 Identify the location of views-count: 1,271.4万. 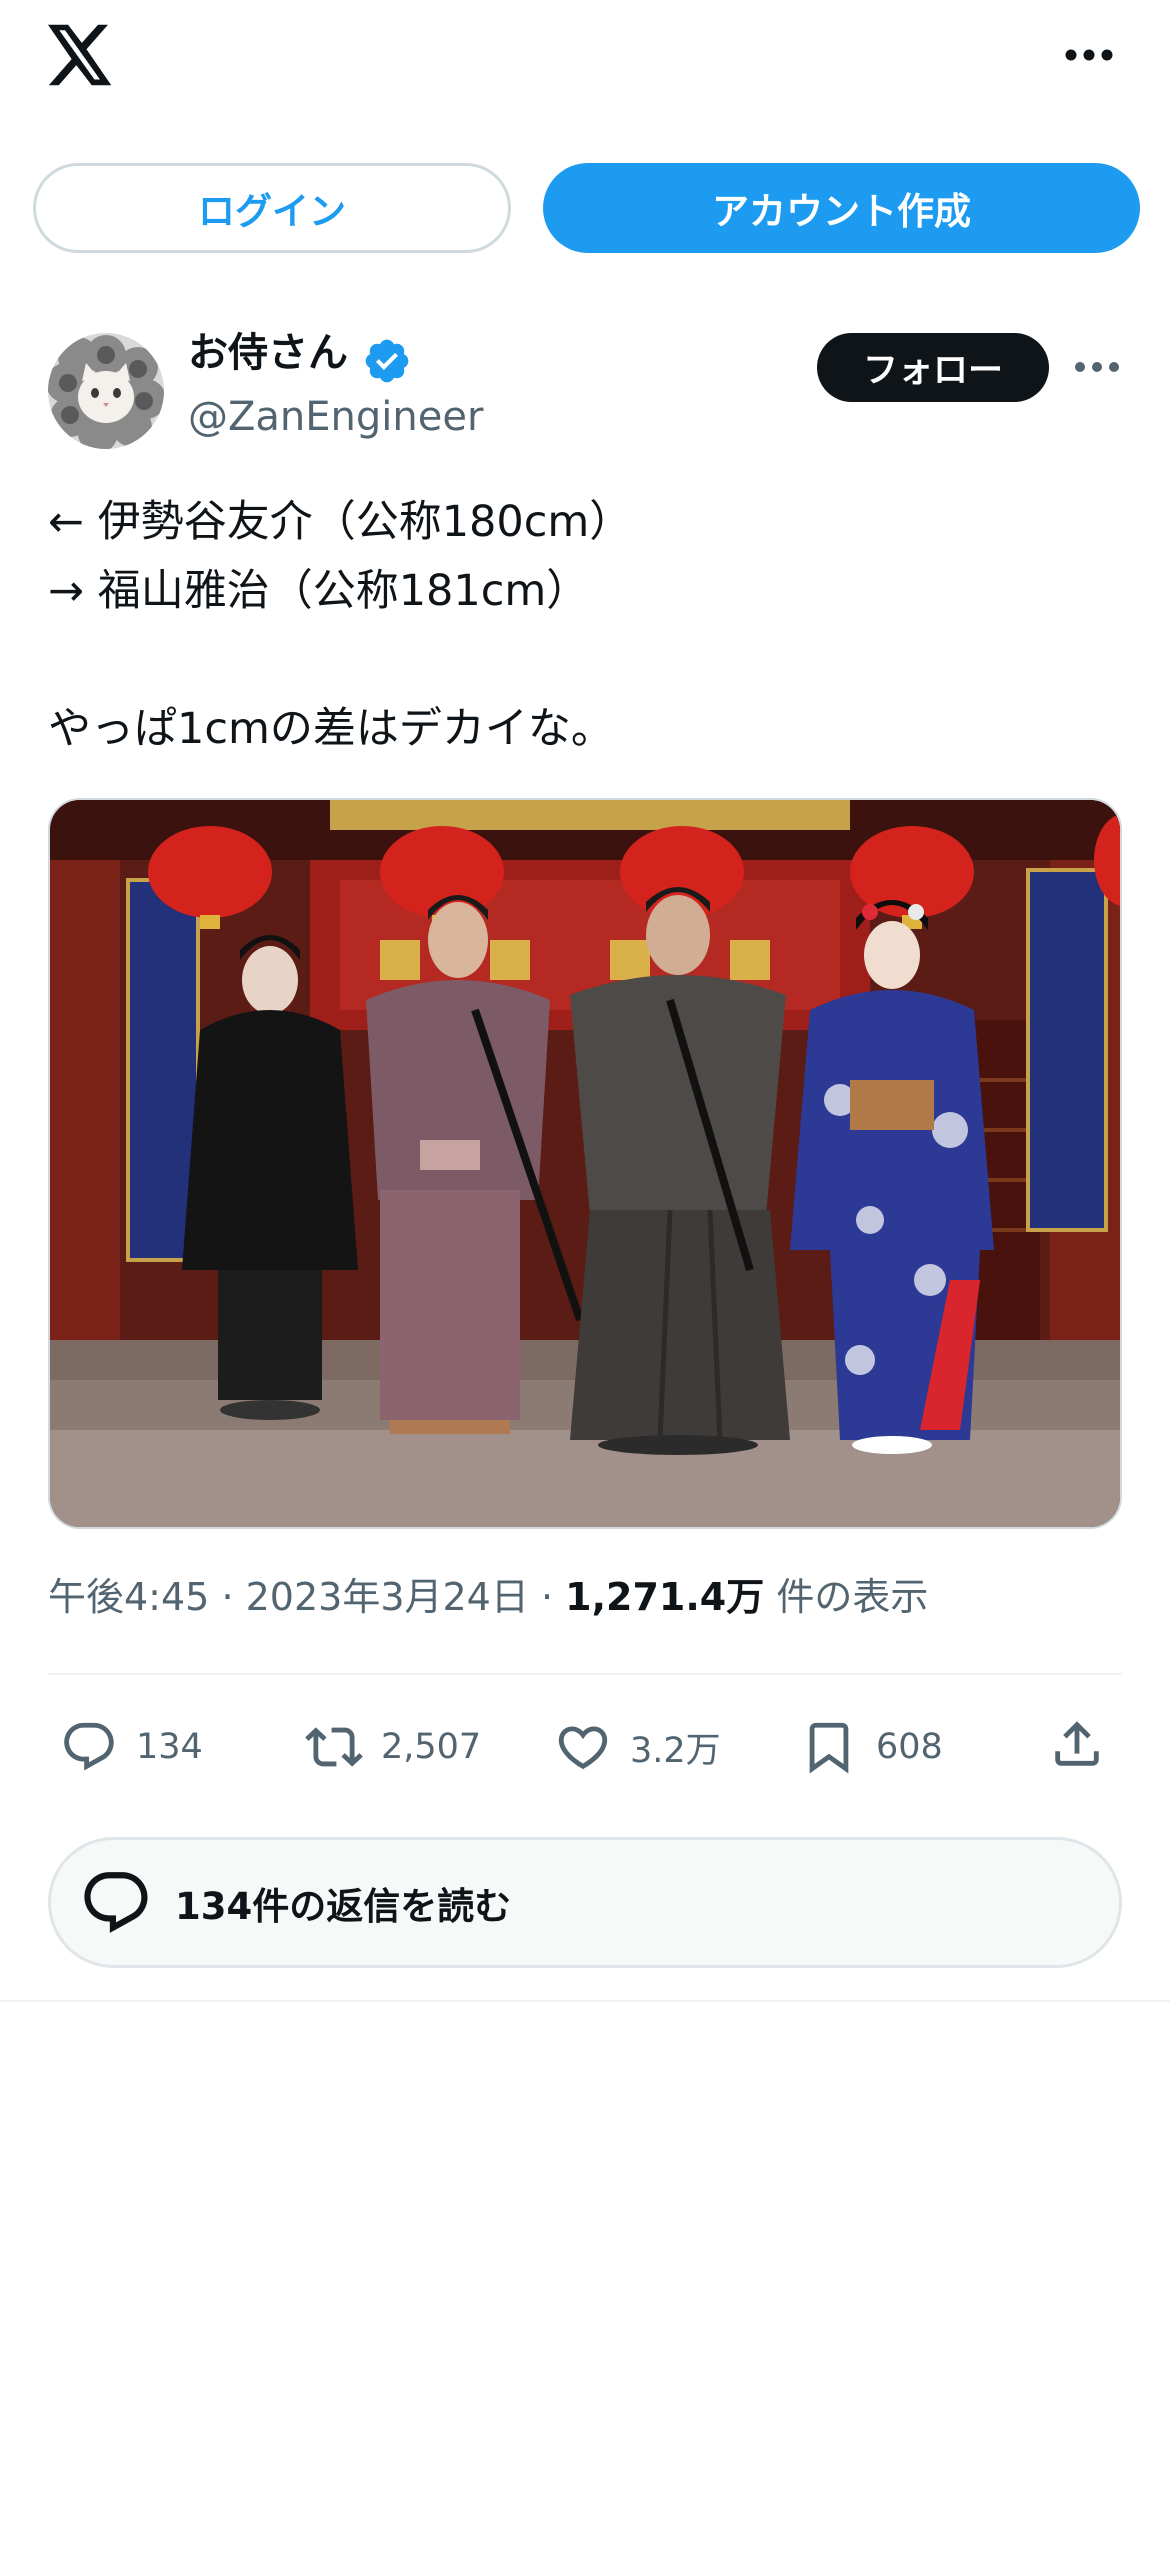
(665, 1597).